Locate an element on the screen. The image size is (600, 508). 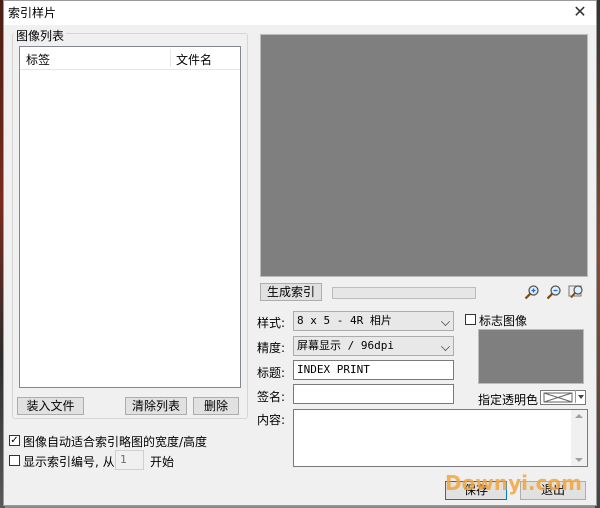
image-list-group-label: 图像列表 is located at coordinates (40, 35).